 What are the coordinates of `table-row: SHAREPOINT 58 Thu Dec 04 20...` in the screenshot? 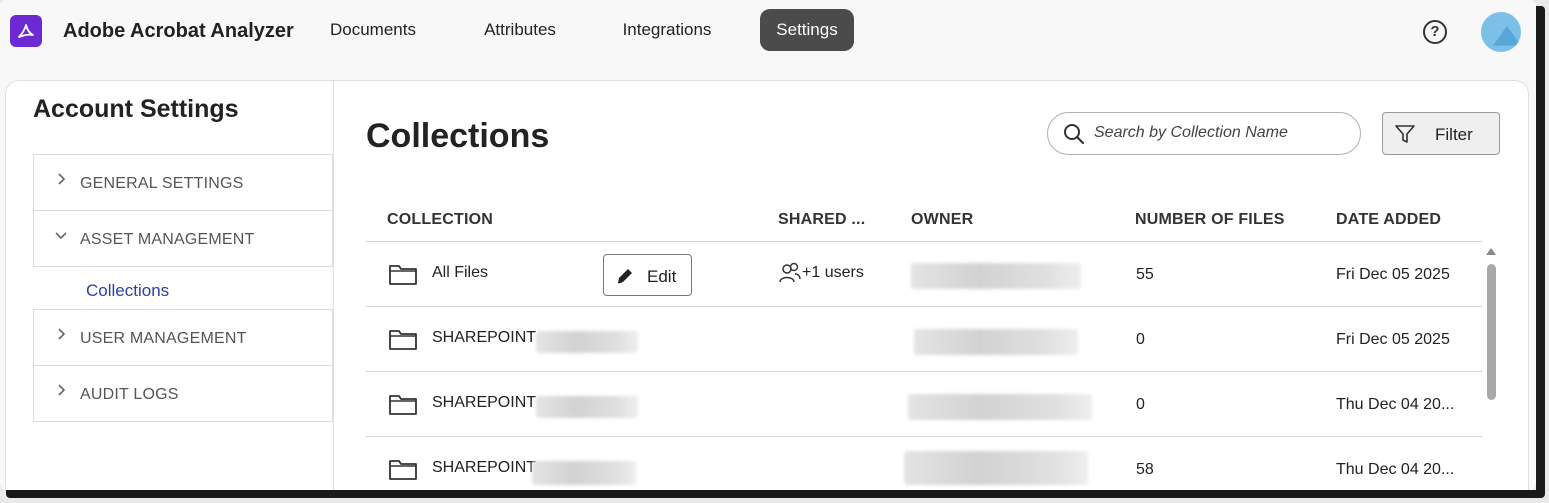 It's located at (924, 463).